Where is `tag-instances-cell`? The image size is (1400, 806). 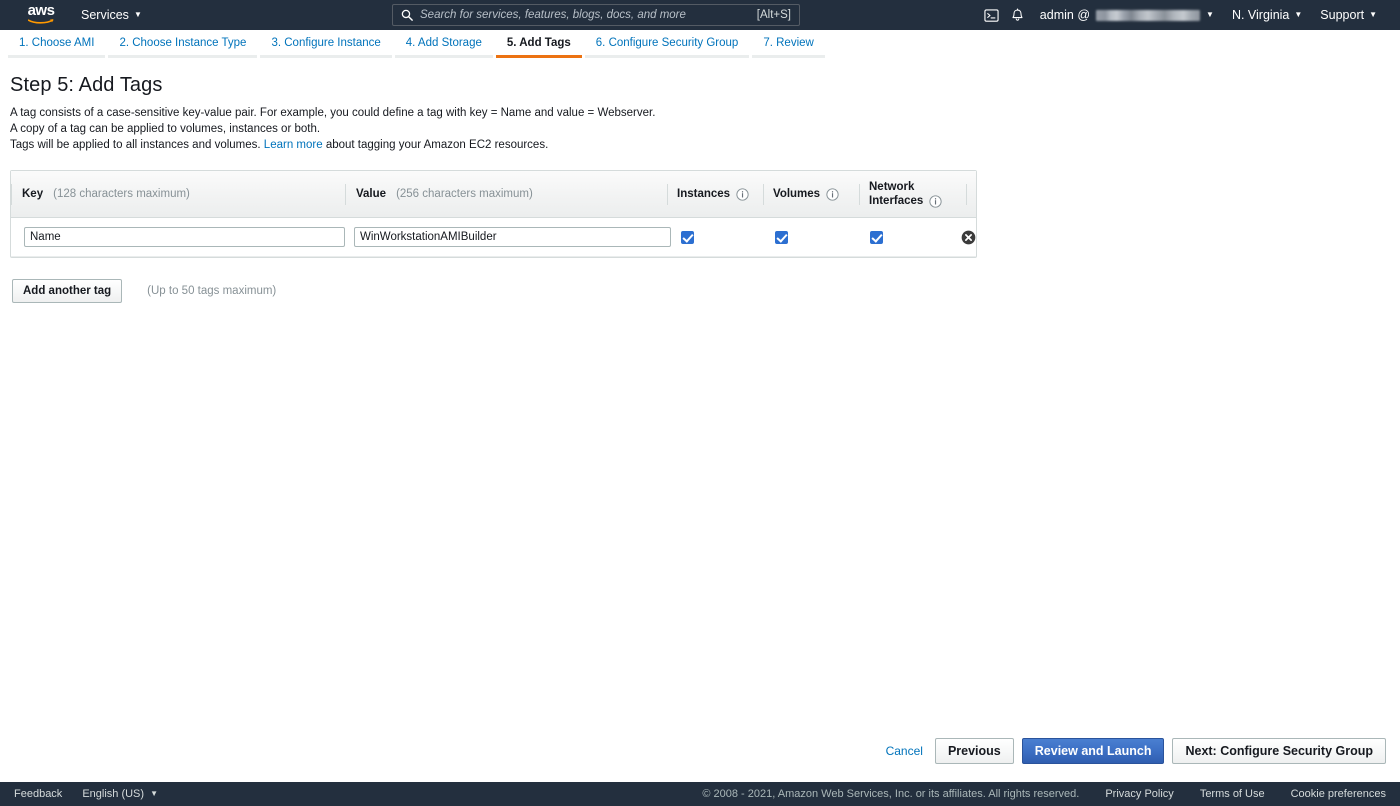
tag-instances-cell is located at coordinates (714, 237).